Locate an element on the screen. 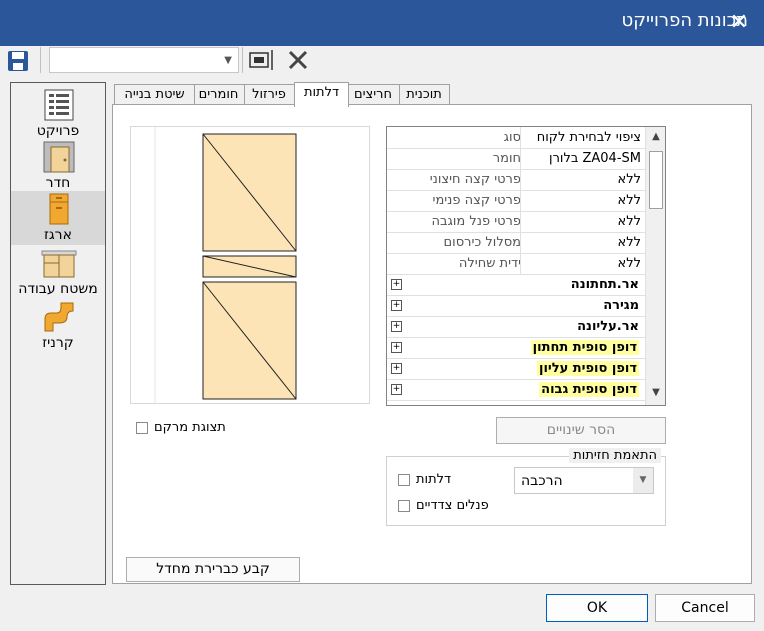 Image resolution: width=764 pixels, height=631 pixels. property-name: פרטי קצה חיצוני is located at coordinates (475, 179).